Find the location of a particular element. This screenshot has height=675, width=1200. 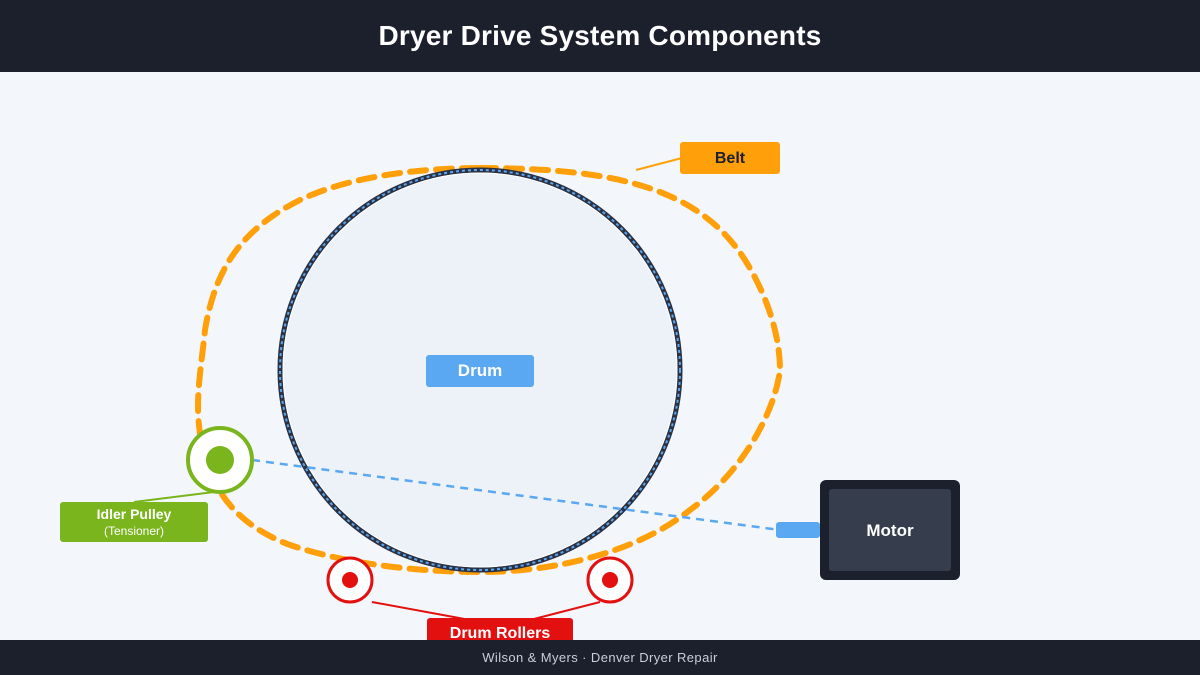

motor-pulley is located at coordinates (798, 530).